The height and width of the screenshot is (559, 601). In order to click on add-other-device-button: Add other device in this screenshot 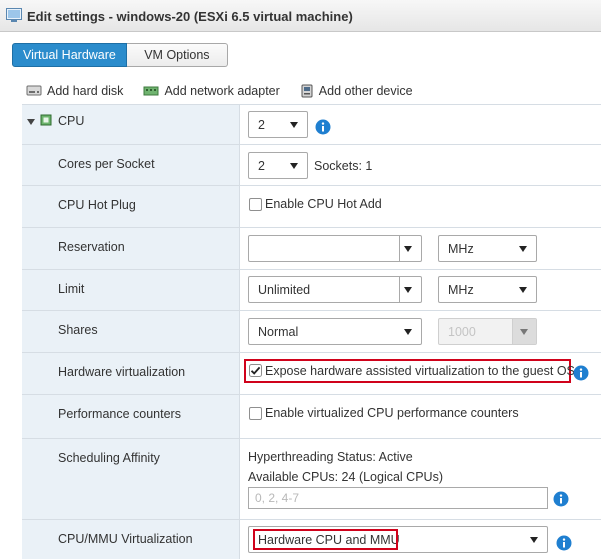, I will do `click(356, 91)`.